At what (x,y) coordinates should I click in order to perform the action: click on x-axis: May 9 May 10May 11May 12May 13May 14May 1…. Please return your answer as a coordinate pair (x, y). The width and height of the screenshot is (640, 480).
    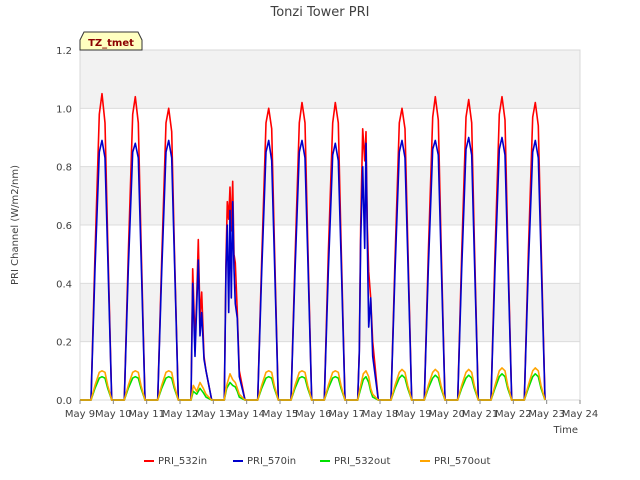
    Looking at the image, I should click on (331, 410).